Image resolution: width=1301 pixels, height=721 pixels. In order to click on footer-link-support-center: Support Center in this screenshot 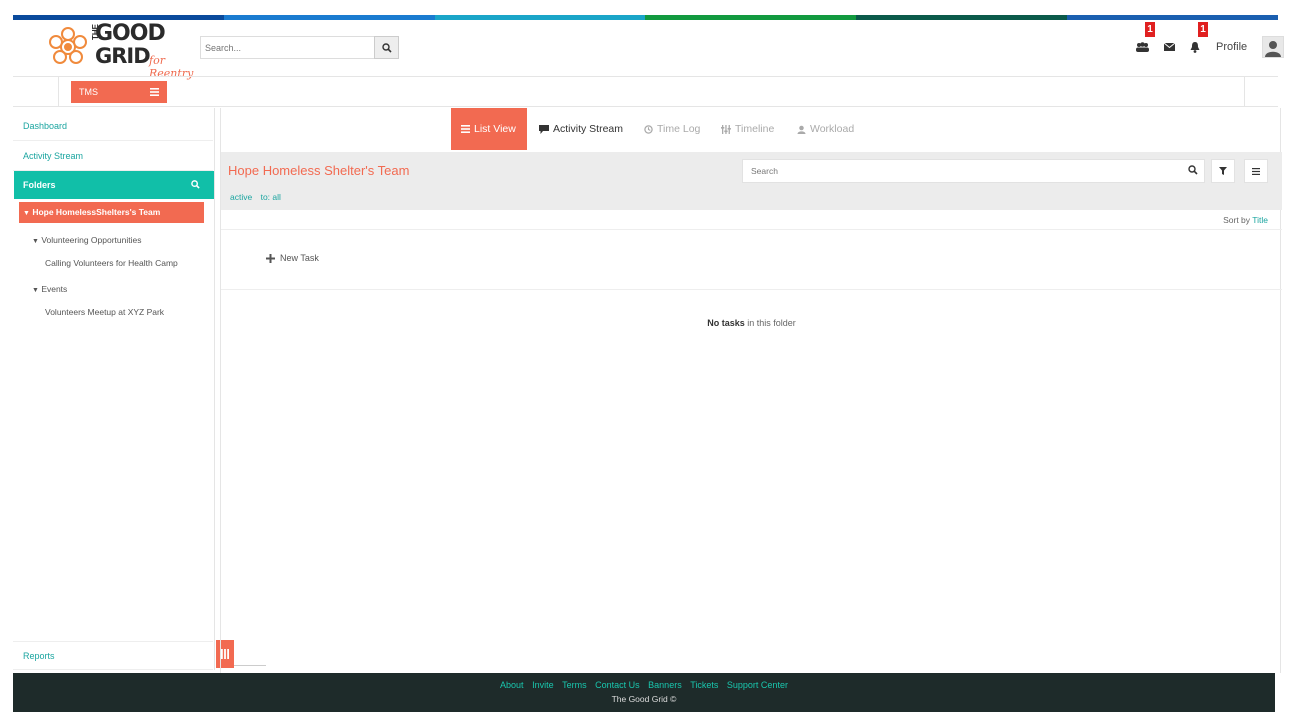, I will do `click(757, 685)`.